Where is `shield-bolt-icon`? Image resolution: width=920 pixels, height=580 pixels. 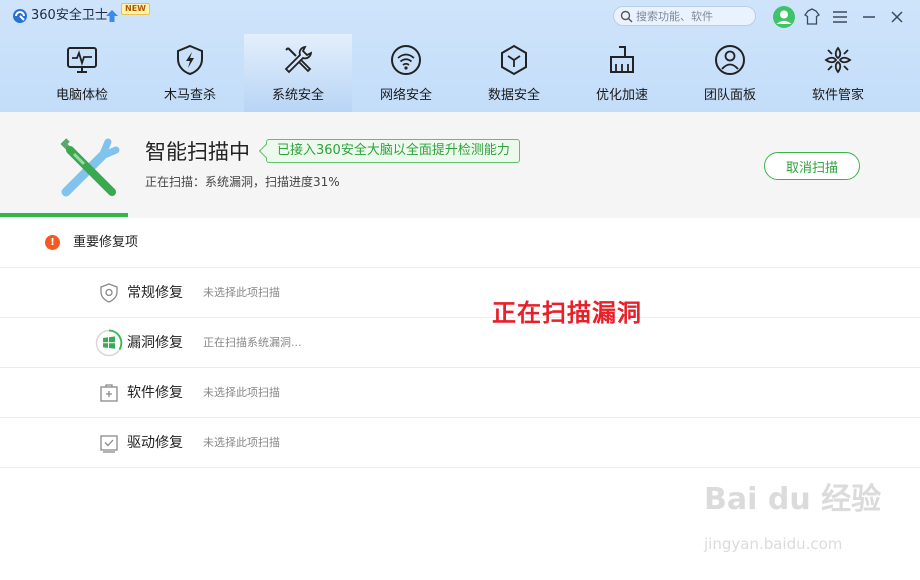 shield-bolt-icon is located at coordinates (190, 60).